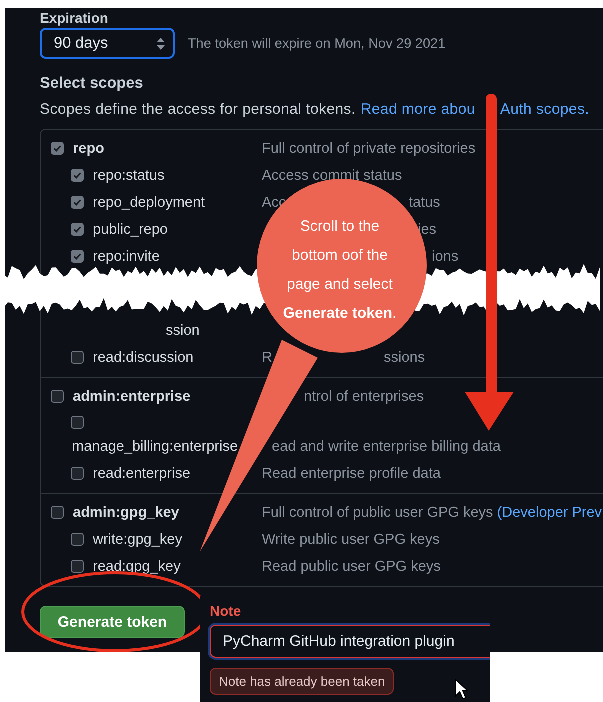 This screenshot has width=603, height=702. I want to click on scope-name: read:enterprise, so click(142, 474).